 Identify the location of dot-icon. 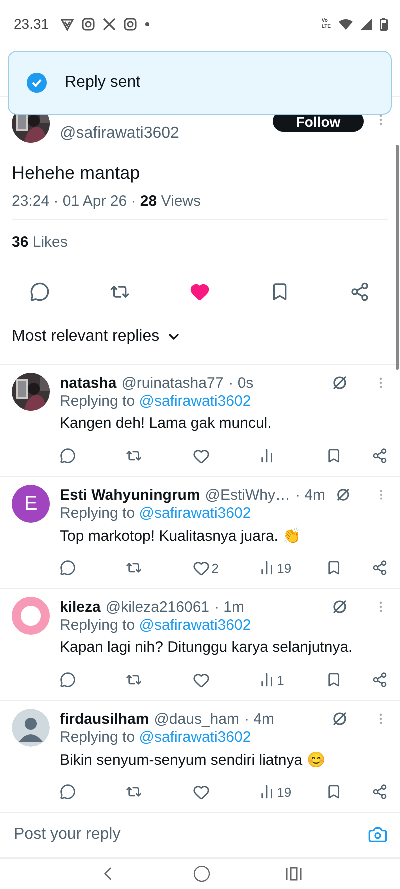
(147, 24).